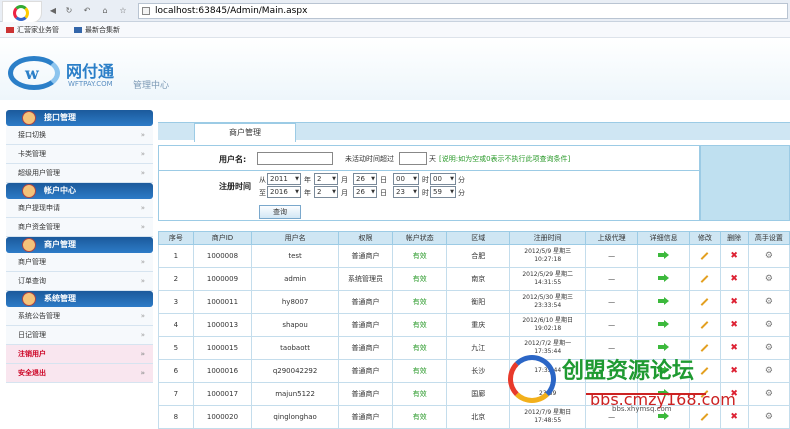  I want to click on cell-merchant-id: 1000020, so click(222, 417).